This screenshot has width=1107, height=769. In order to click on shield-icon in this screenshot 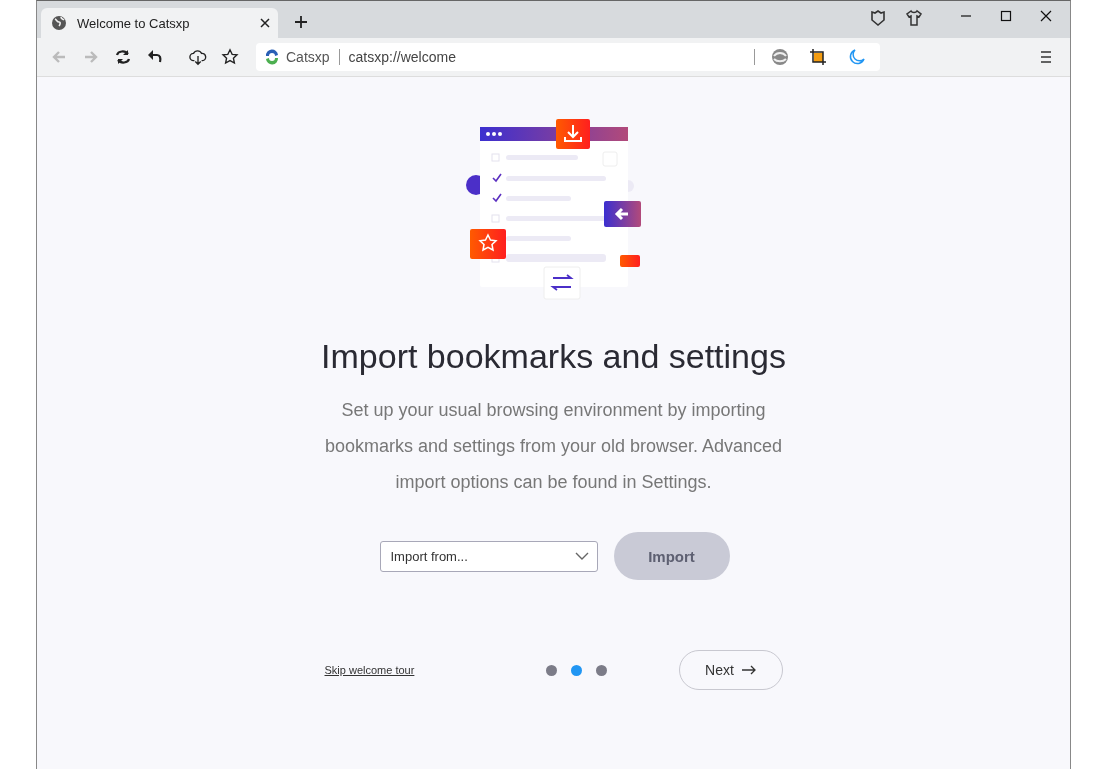, I will do `click(878, 18)`.